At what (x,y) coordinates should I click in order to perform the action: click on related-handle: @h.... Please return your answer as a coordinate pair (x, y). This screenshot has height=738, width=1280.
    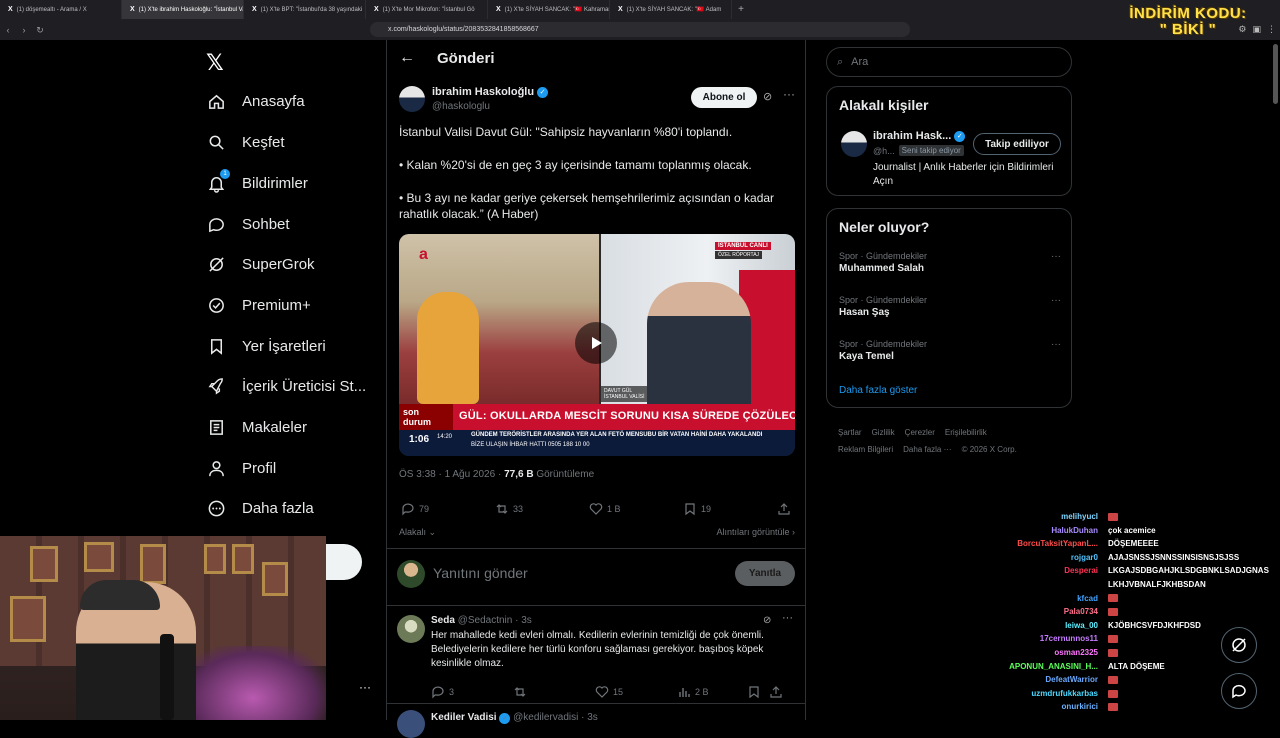
    Looking at the image, I should click on (884, 151).